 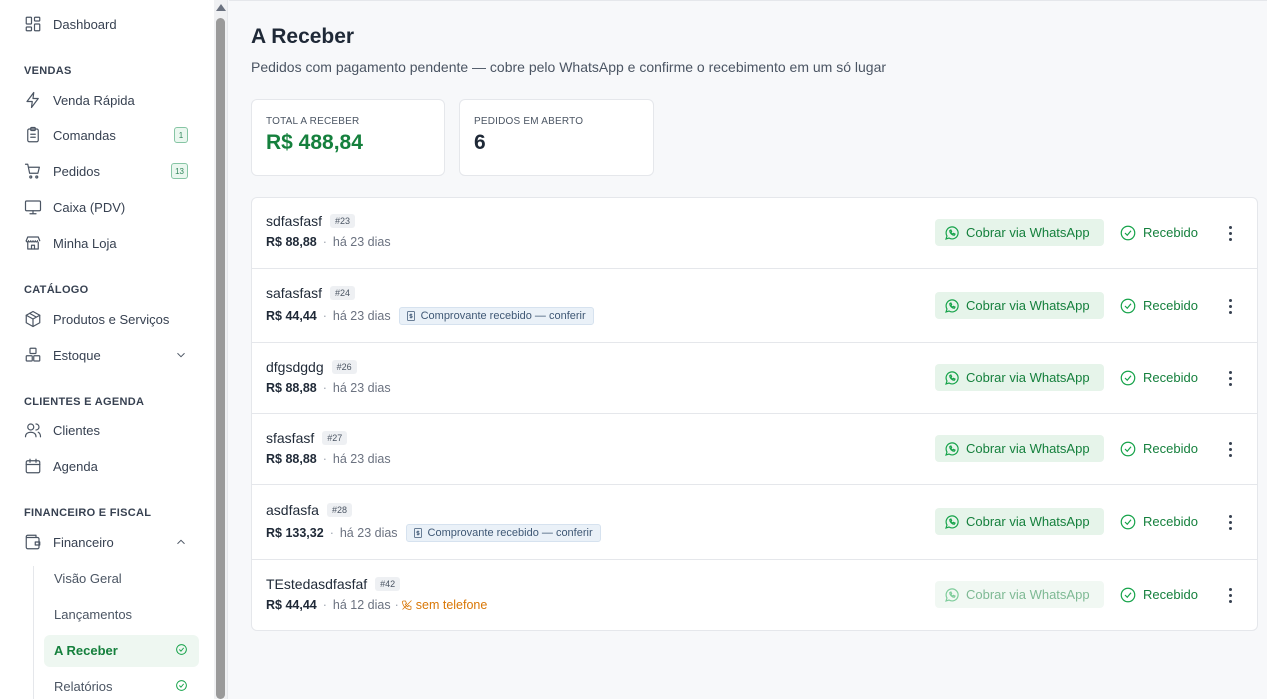 I want to click on order-name: safasfasf, so click(x=294, y=293).